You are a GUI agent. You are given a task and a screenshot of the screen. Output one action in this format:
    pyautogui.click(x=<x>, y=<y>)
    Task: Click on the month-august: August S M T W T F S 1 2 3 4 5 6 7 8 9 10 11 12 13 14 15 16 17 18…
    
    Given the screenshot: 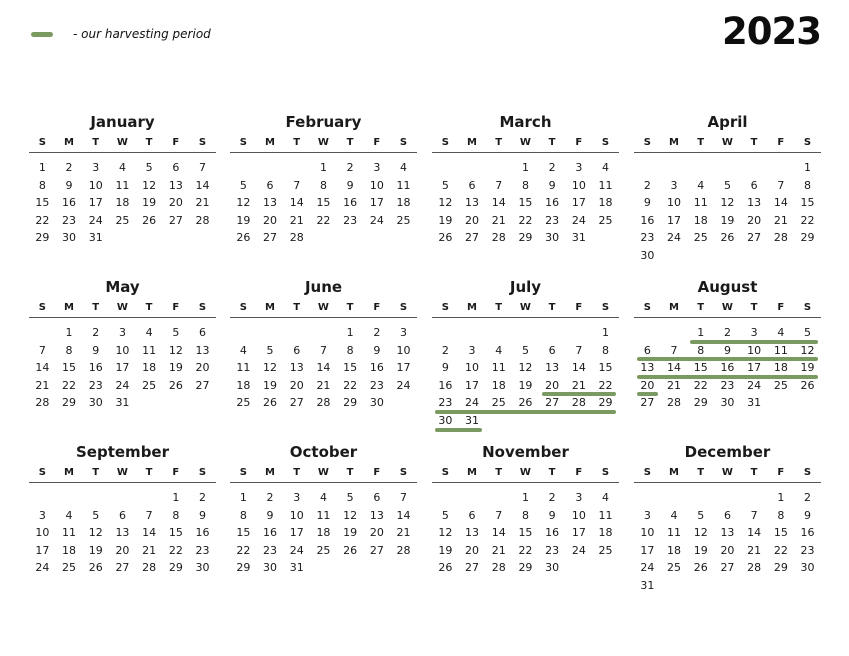 What is the action you would take?
    pyautogui.click(x=727, y=350)
    